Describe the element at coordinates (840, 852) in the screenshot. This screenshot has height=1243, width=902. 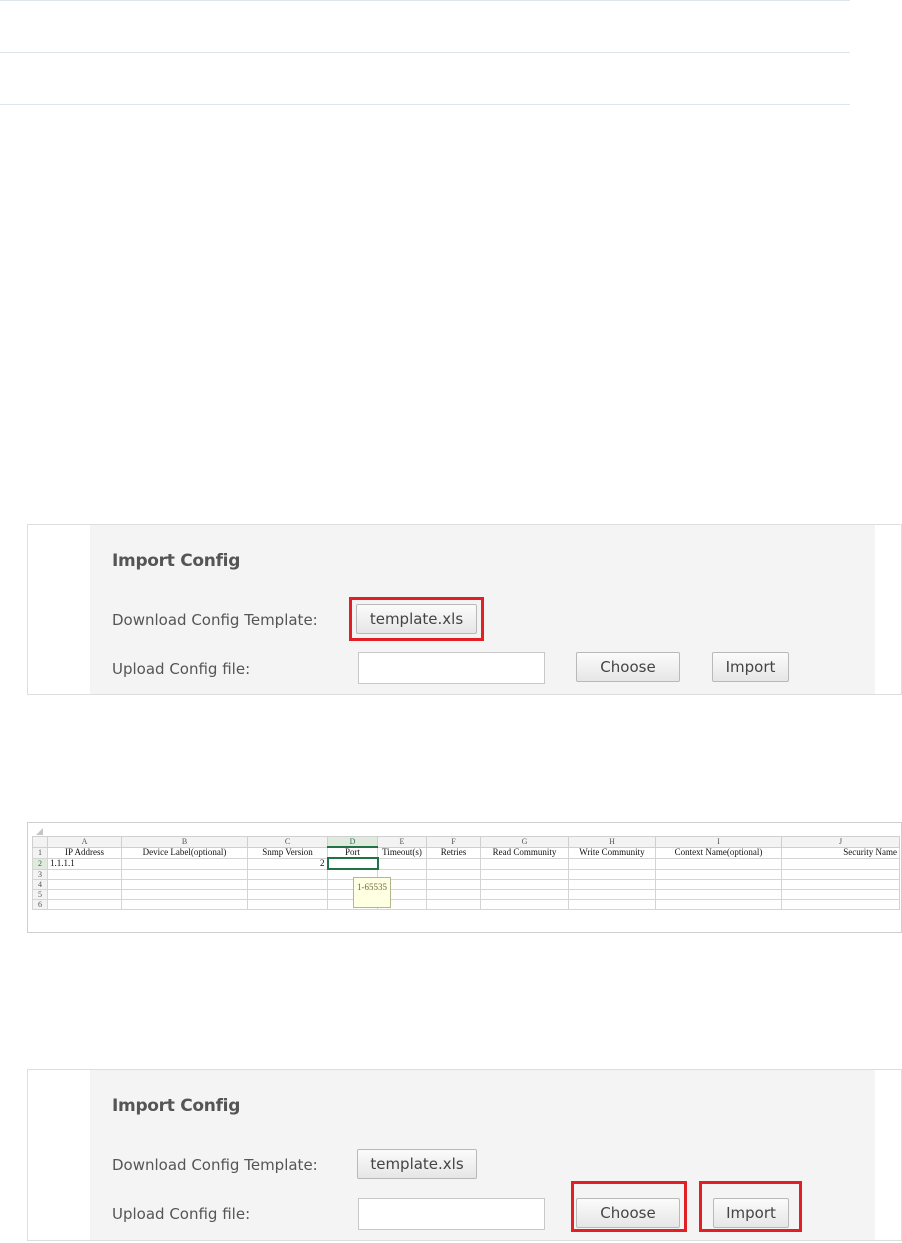
I see `header-security-name: Security Name` at that location.